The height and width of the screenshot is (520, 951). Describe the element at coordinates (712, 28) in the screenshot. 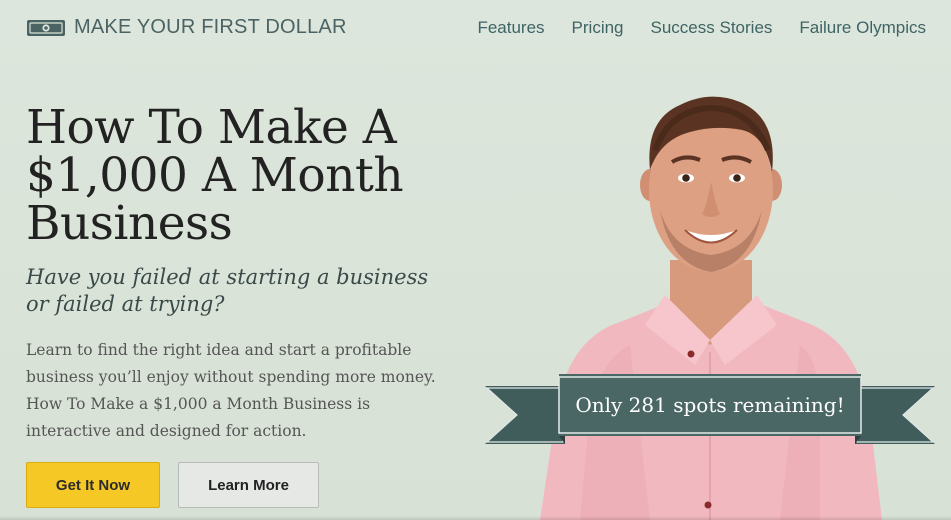

I see `nav-success-stories: Success Stories` at that location.